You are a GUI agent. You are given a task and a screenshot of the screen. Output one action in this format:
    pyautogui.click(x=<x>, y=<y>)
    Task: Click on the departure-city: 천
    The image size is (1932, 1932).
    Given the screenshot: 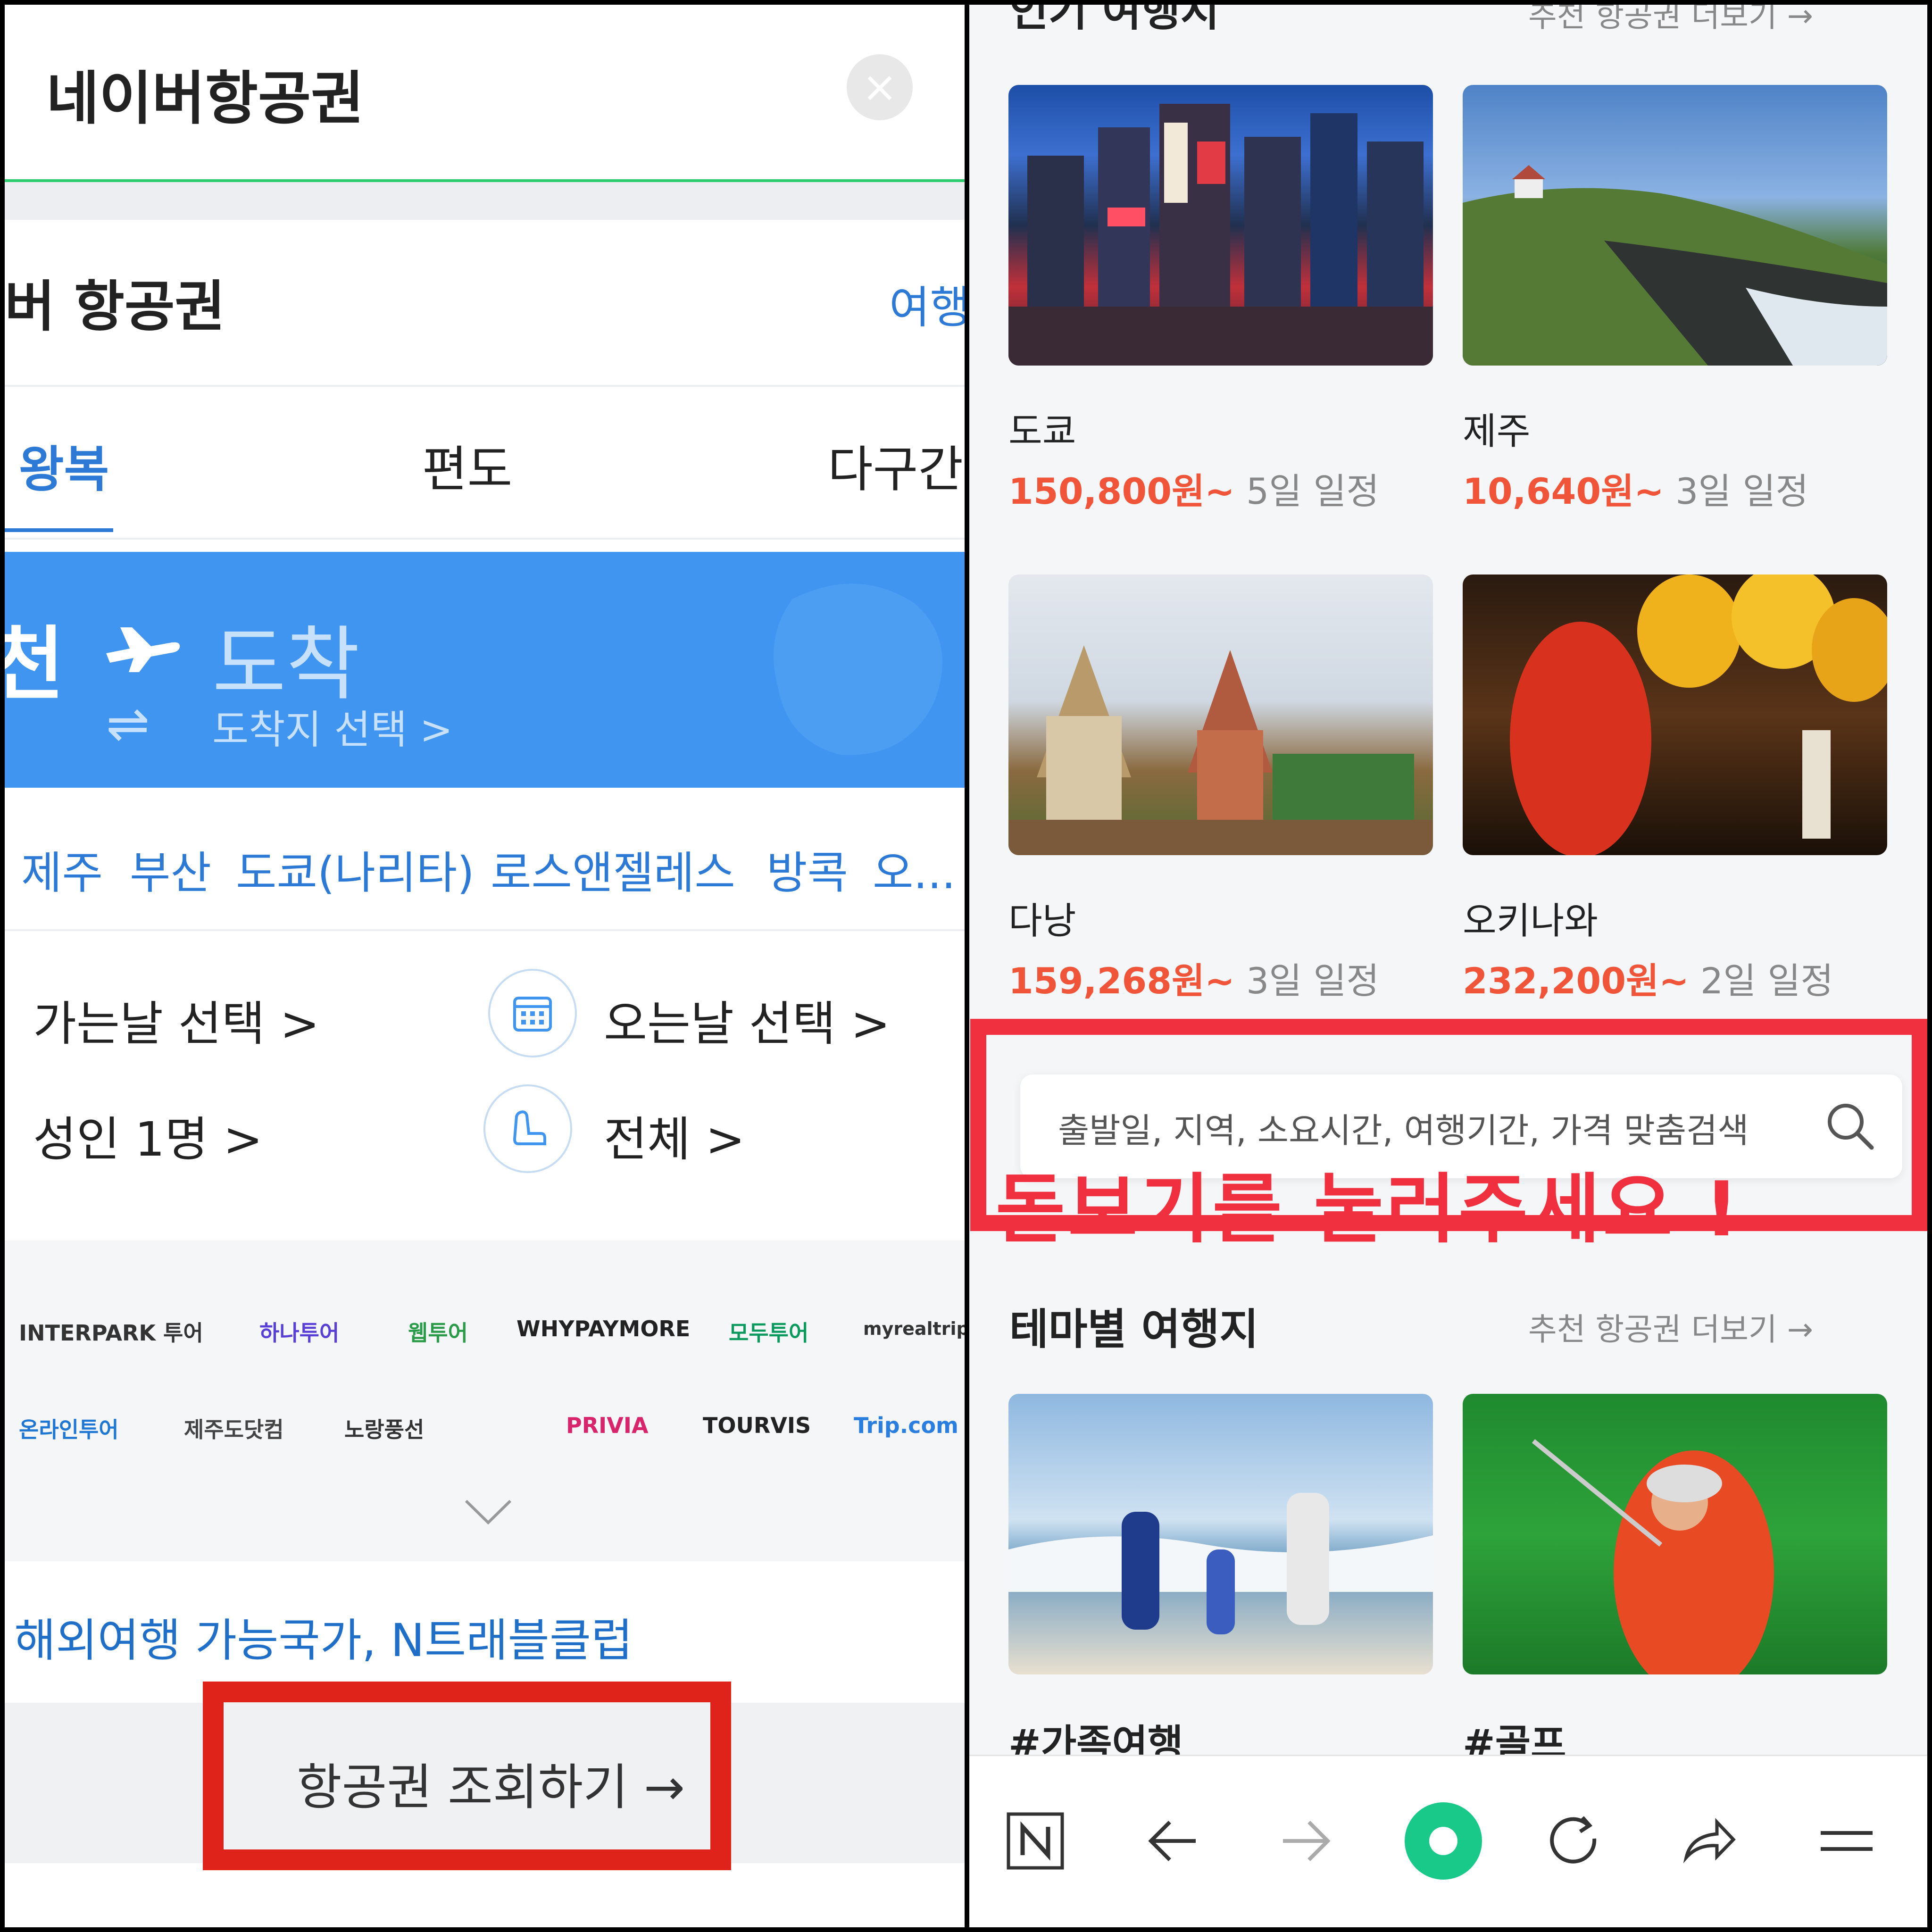 What is the action you would take?
    pyautogui.click(x=35, y=657)
    